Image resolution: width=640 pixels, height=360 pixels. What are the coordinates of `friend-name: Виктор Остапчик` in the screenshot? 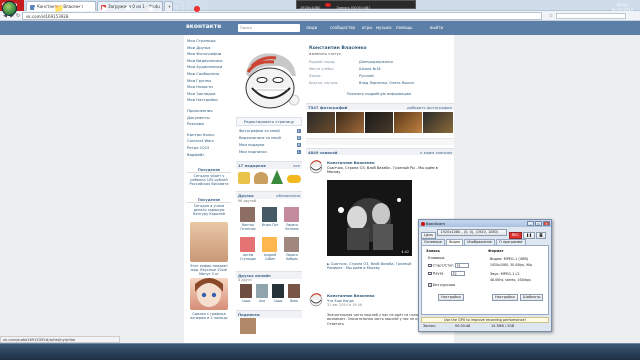 It's located at (248, 227).